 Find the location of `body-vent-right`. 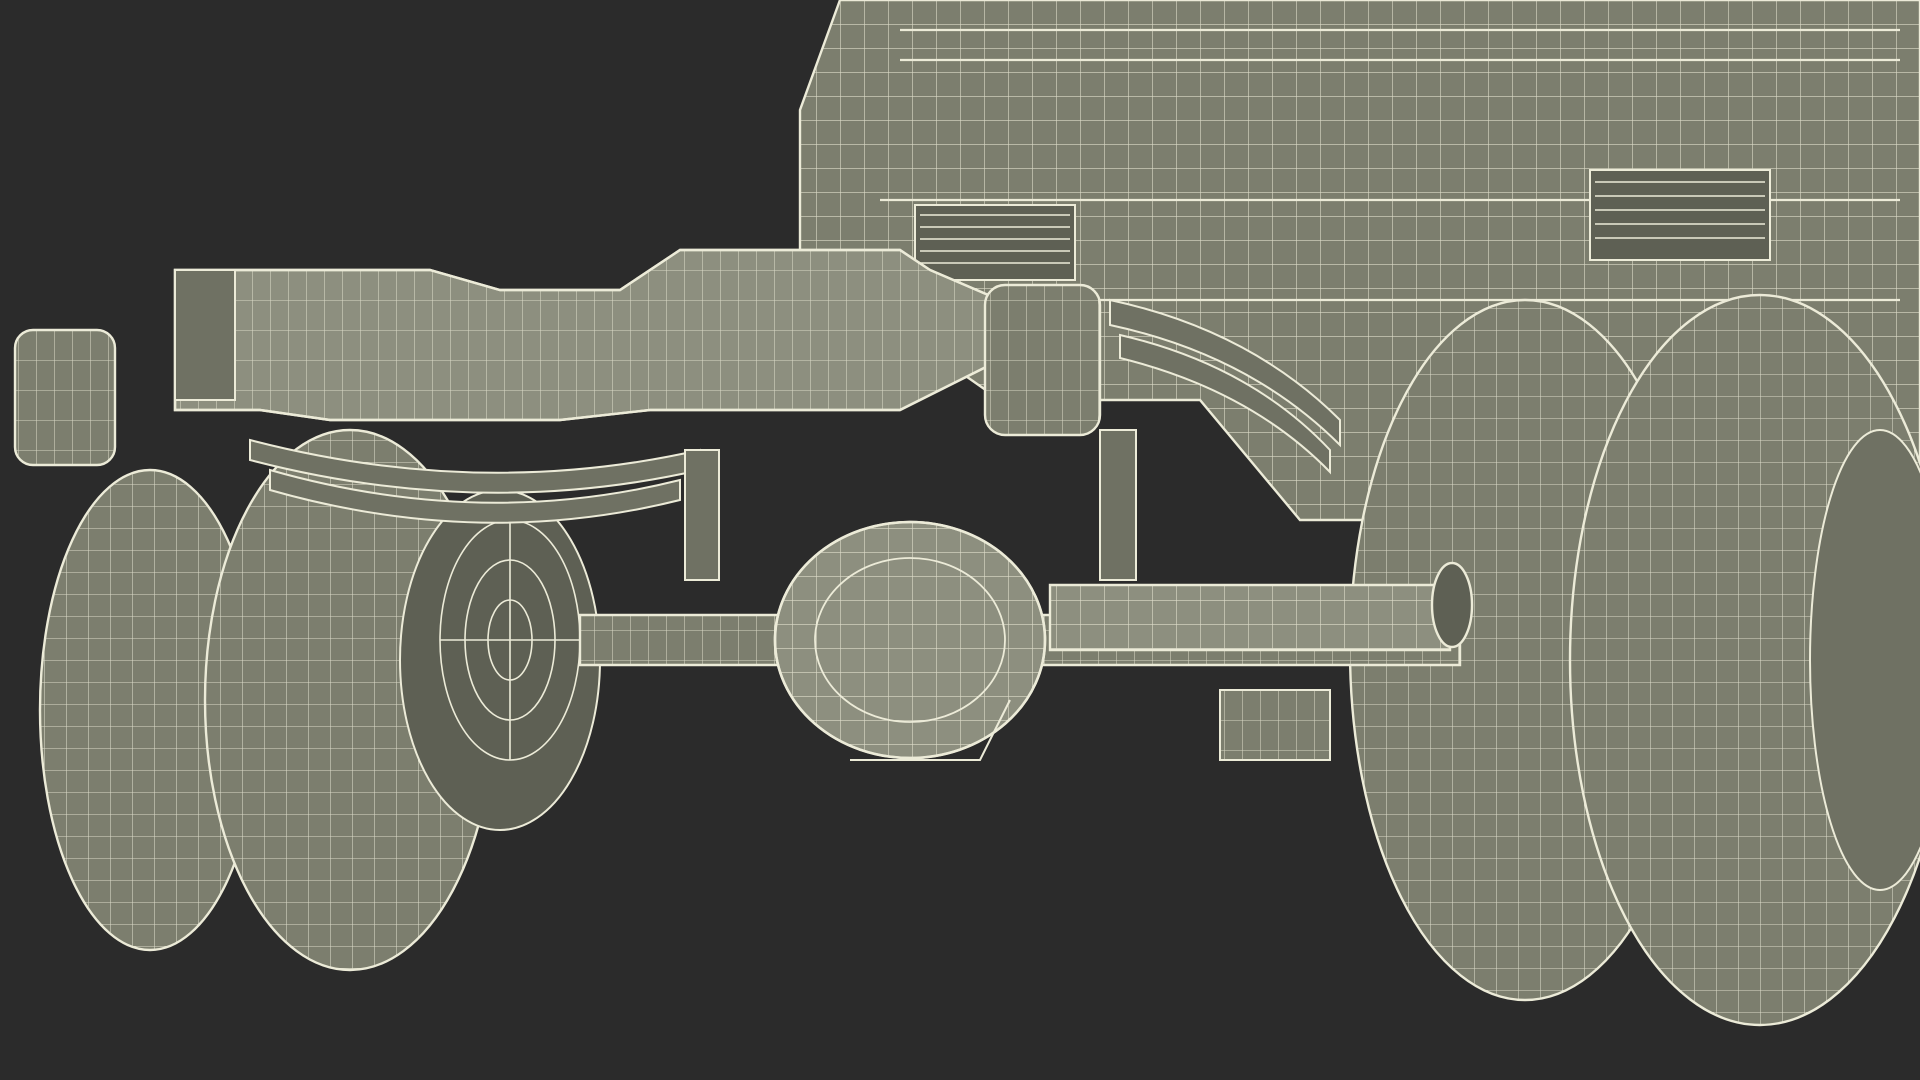

body-vent-right is located at coordinates (1680, 215).